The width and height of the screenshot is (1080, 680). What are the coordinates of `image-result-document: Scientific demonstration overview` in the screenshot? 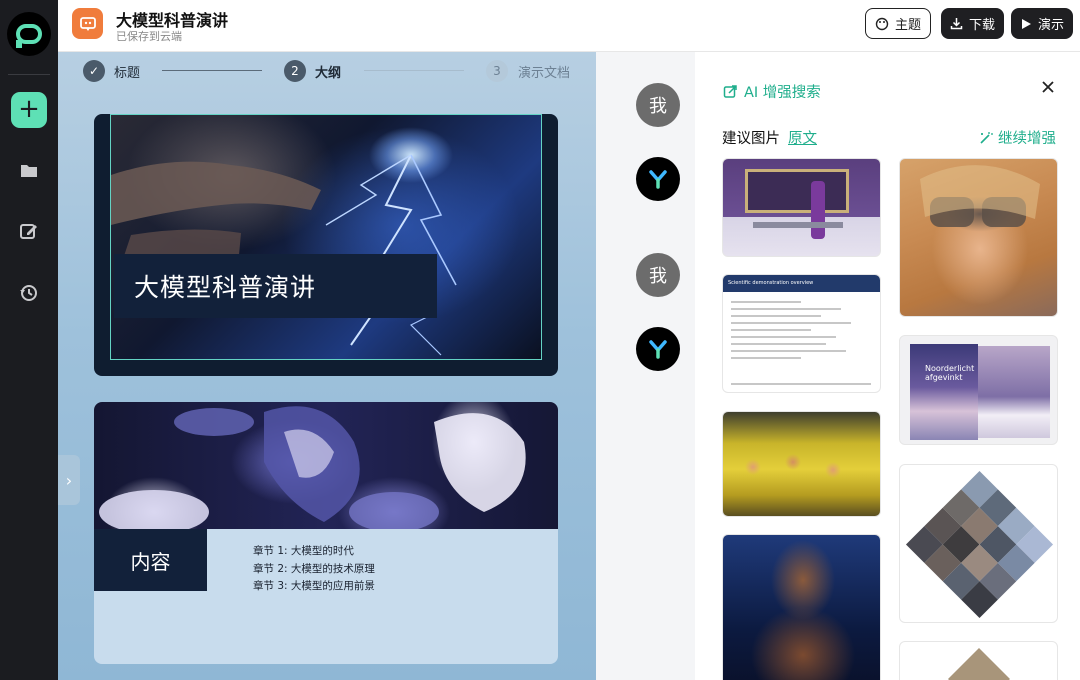 It's located at (801, 333).